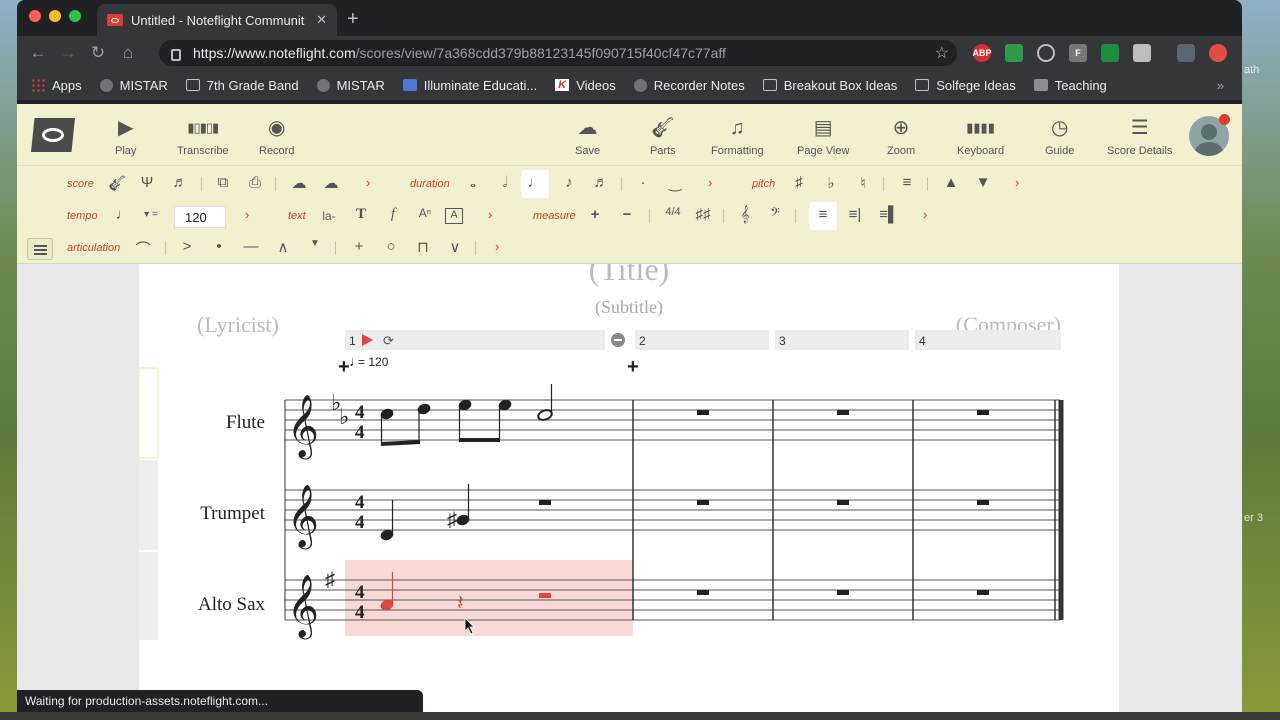  I want to click on part-handle-trumpet, so click(148, 505).